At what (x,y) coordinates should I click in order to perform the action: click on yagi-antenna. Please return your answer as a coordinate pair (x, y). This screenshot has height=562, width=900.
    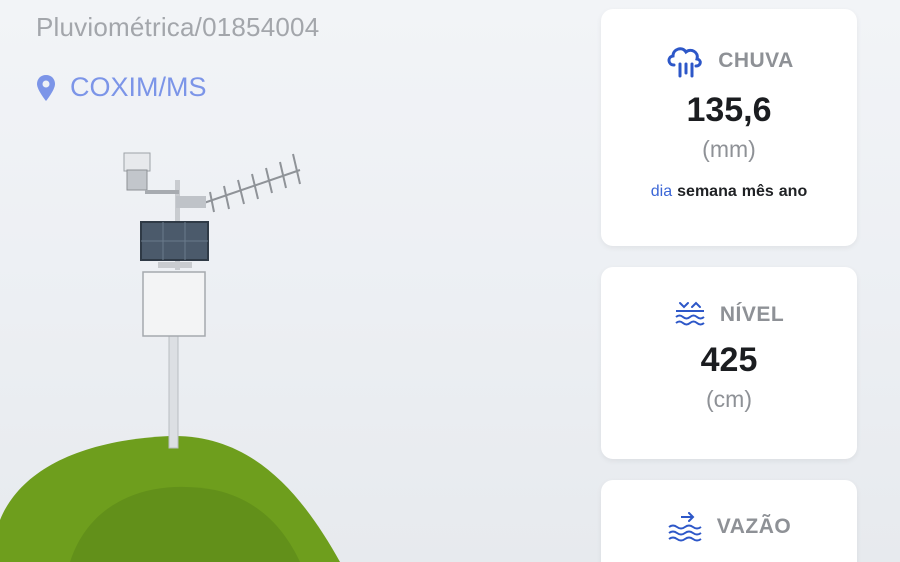
    Looking at the image, I should click on (249, 183).